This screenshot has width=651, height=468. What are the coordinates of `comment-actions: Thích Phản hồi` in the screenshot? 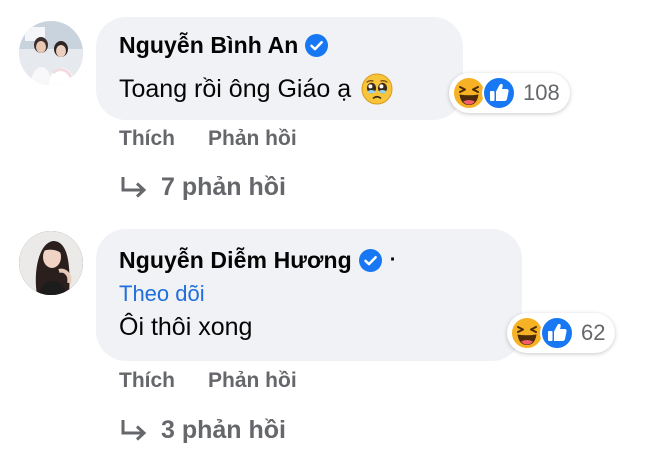 It's located at (224, 381).